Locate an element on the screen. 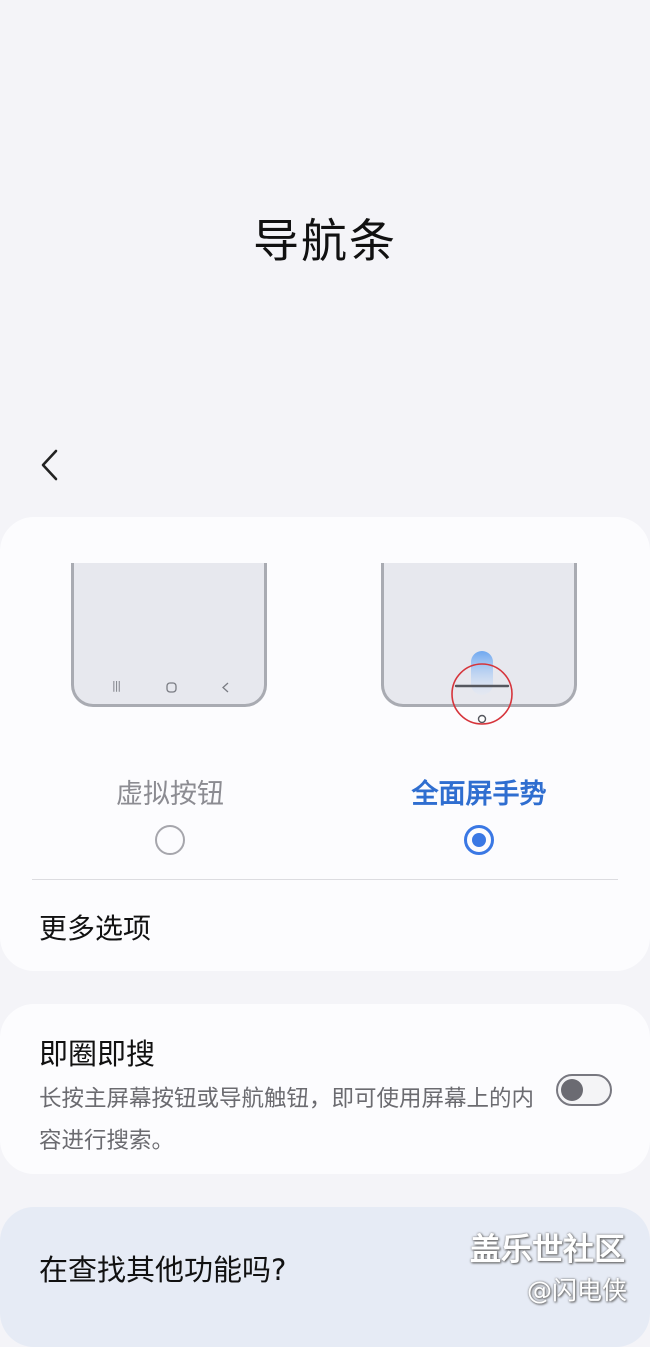 This screenshot has width=650, height=1347. looking-for-features-link: 在查找其他功能吗? is located at coordinates (162, 1268).